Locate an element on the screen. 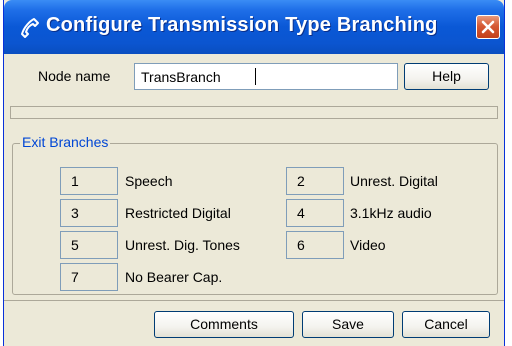 The image size is (512, 346). close-button is located at coordinates (488, 27).